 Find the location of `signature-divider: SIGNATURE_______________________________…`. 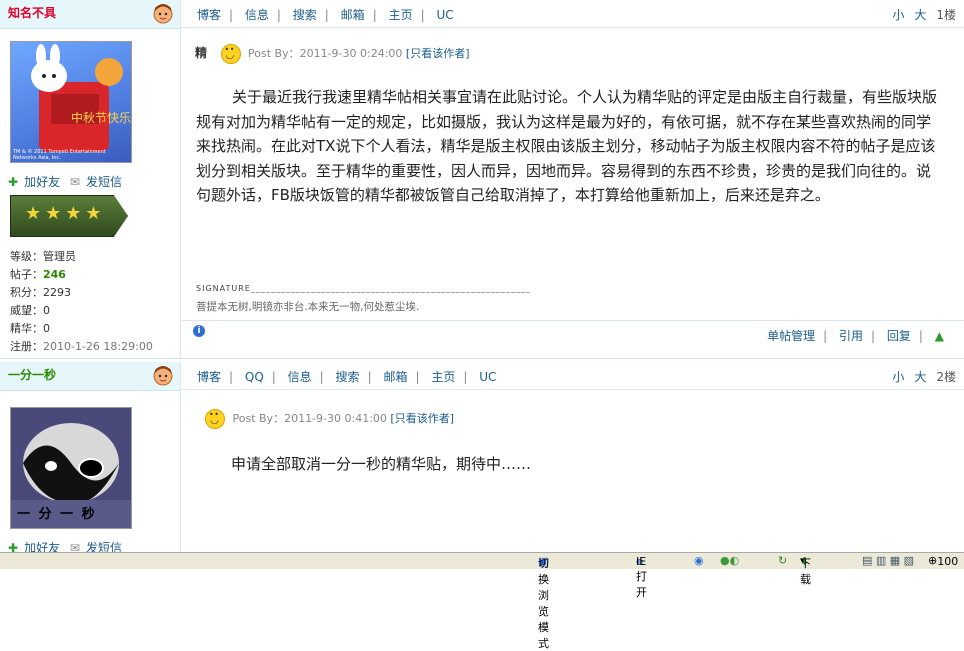

signature-divider: SIGNATURE_______________________________… is located at coordinates (363, 288).